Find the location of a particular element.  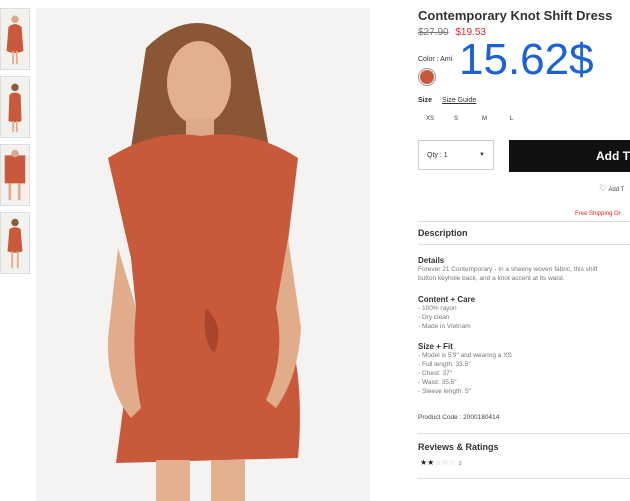

fit-item: - Full length: 33.5" is located at coordinates (444, 364).